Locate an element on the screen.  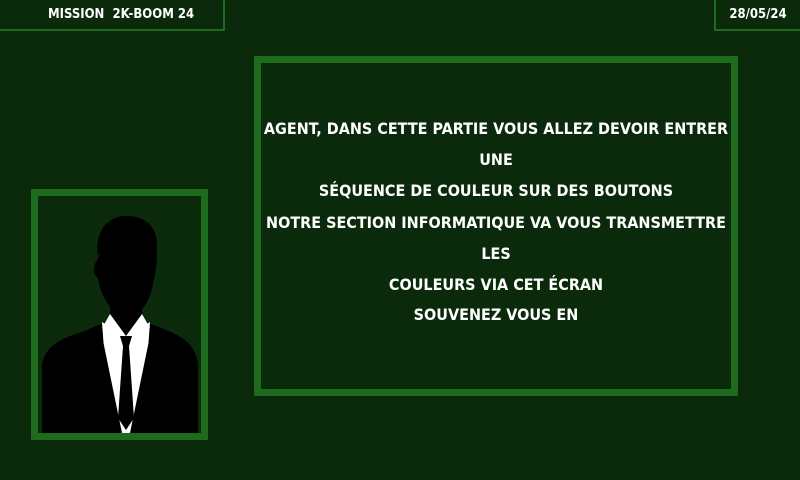
date-label: 28/05/24 is located at coordinates (758, 14).